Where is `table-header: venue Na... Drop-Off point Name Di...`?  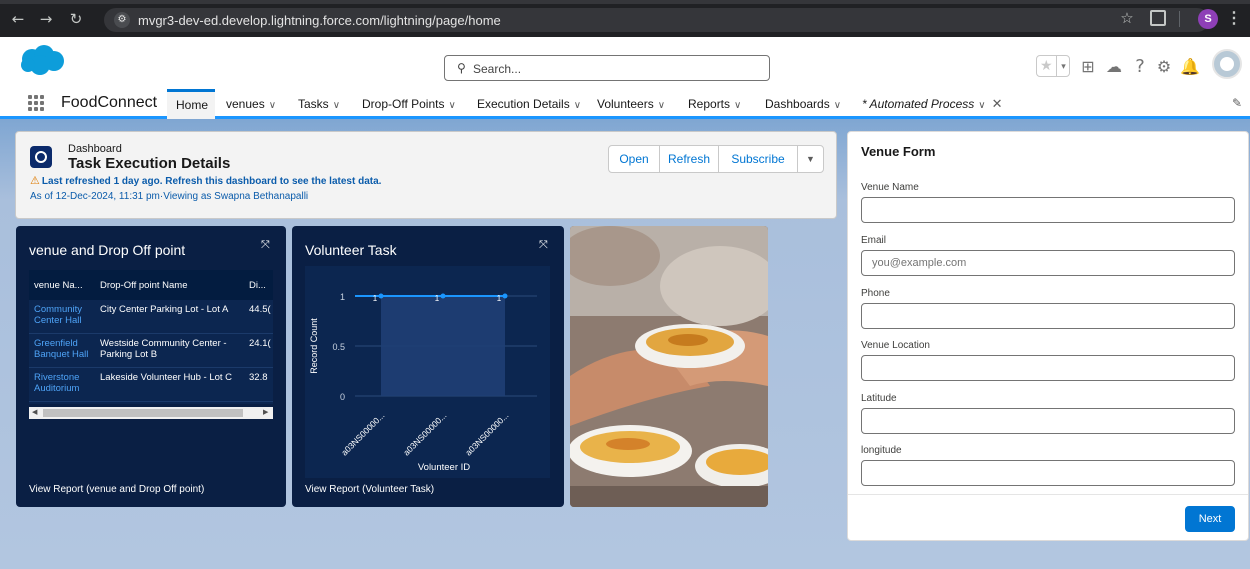
table-header: venue Na... Drop-Off point Name Di... is located at coordinates (151, 285).